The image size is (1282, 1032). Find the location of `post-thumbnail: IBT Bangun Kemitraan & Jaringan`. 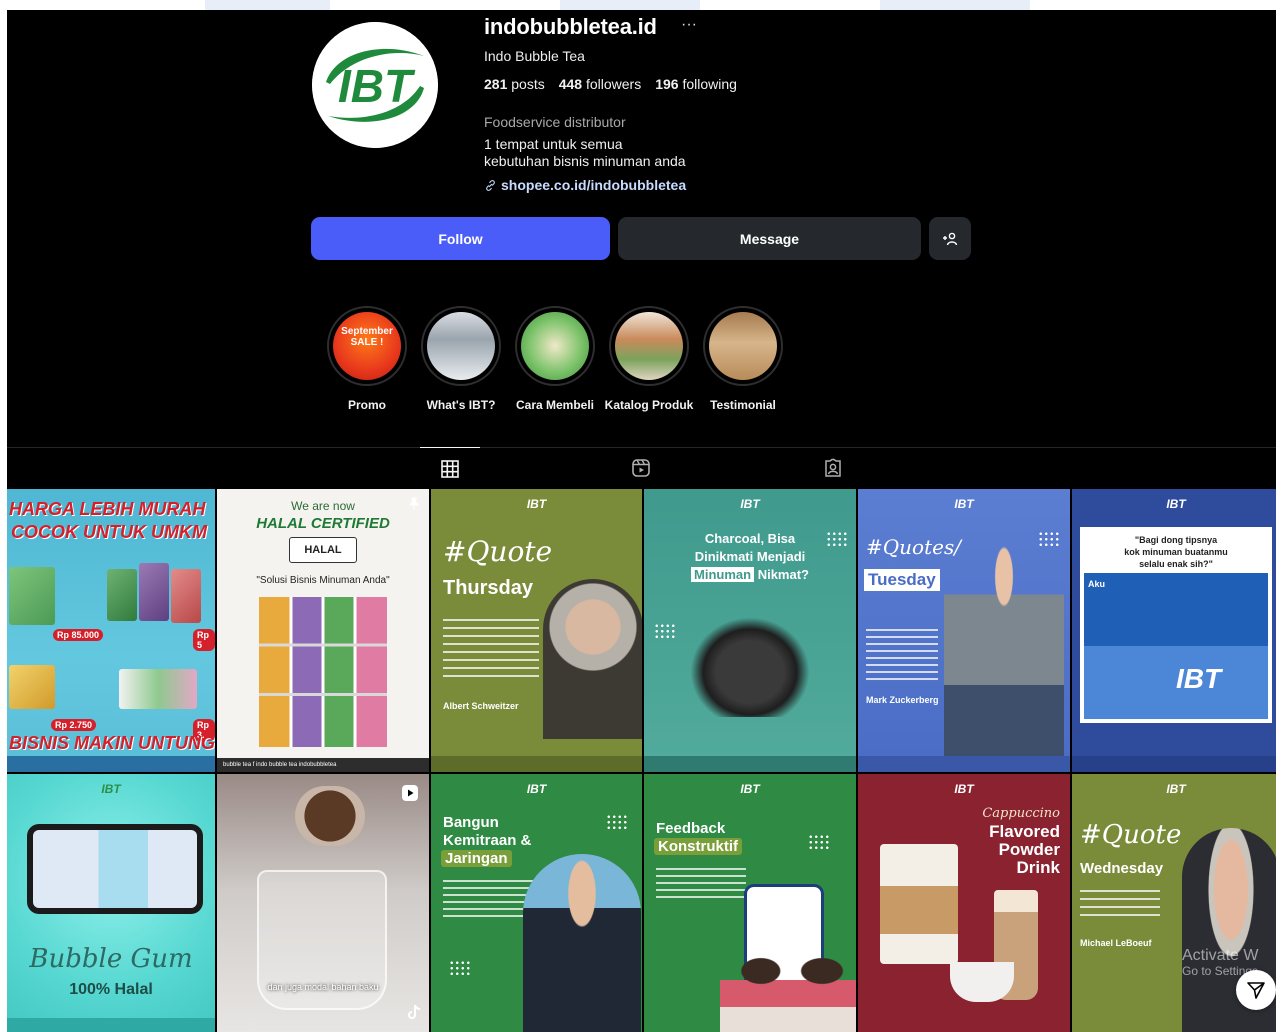

post-thumbnail: IBT Bangun Kemitraan & Jaringan is located at coordinates (536, 903).